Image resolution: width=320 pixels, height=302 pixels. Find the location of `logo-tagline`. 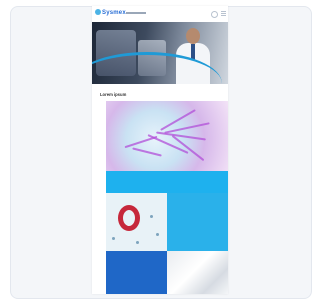

logo-tagline is located at coordinates (136, 13).